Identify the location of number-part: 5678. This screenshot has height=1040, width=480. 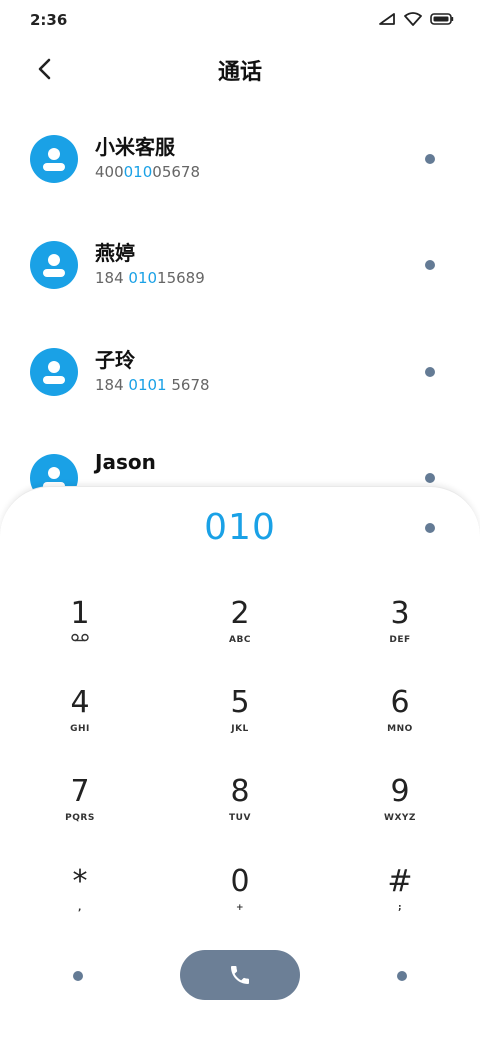
(188, 385).